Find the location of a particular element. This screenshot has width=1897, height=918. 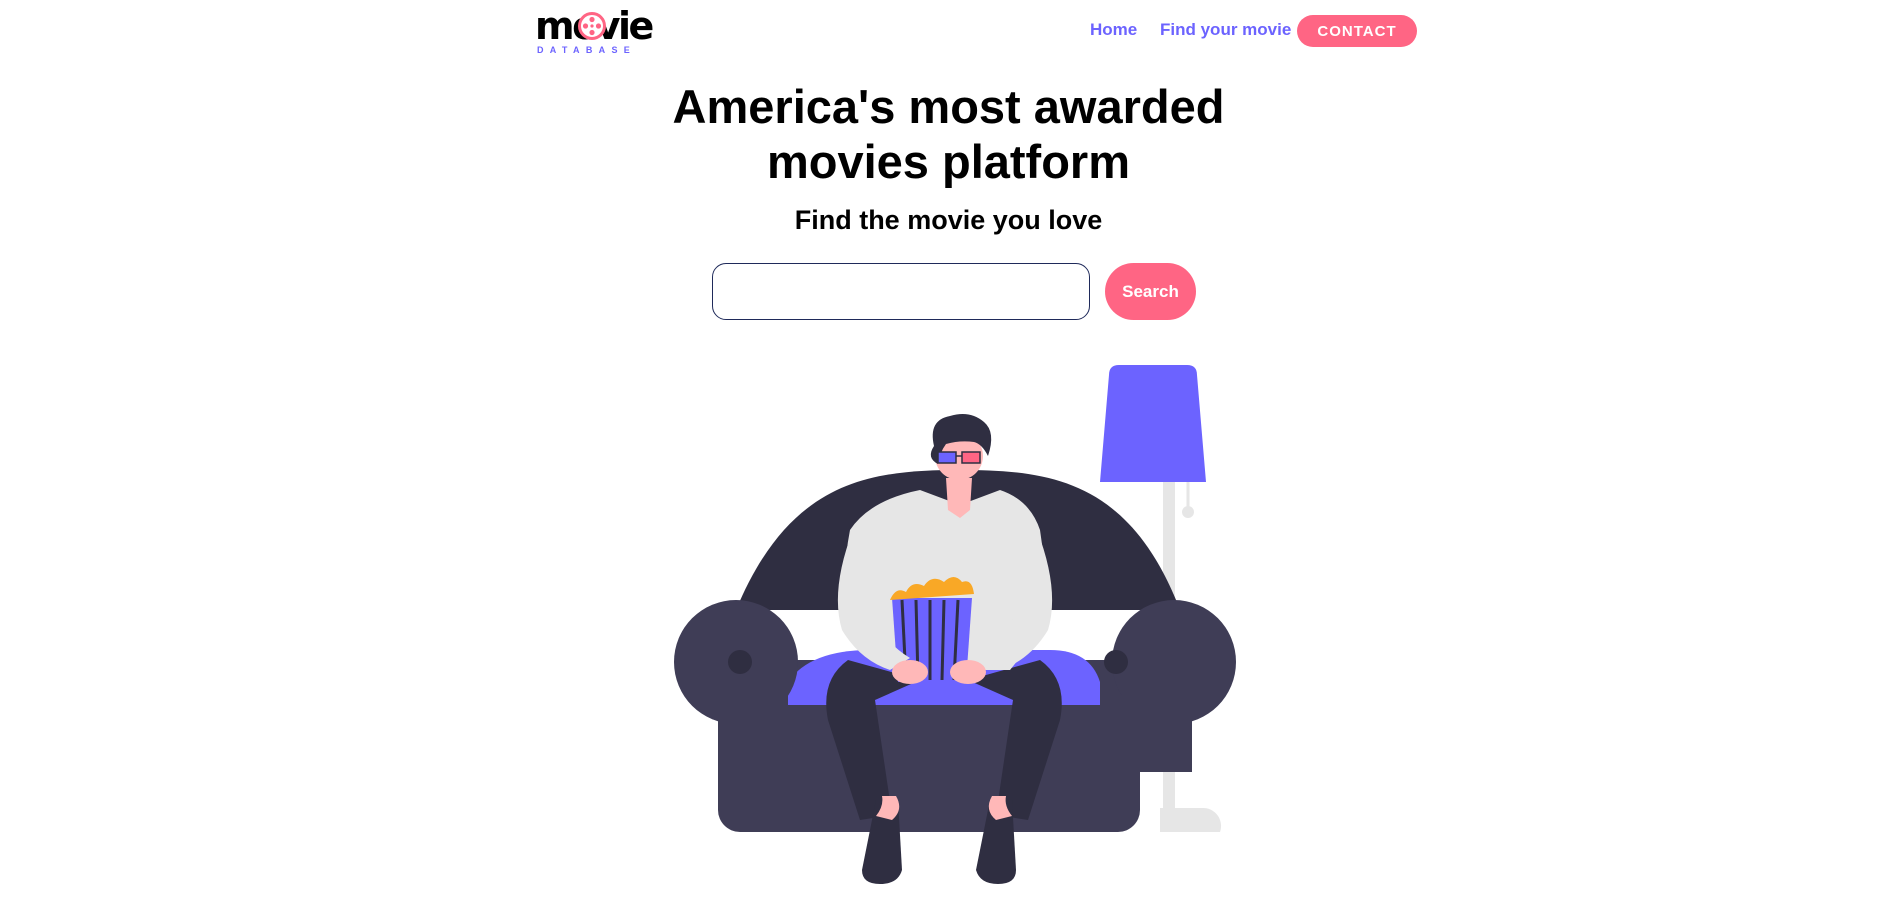

hand-left is located at coordinates (910, 672).